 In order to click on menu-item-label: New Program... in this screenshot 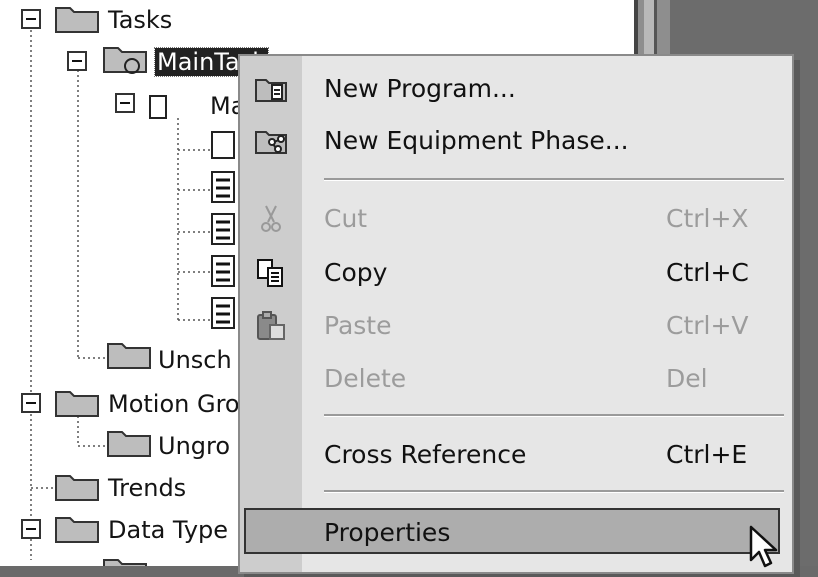, I will do `click(420, 88)`.